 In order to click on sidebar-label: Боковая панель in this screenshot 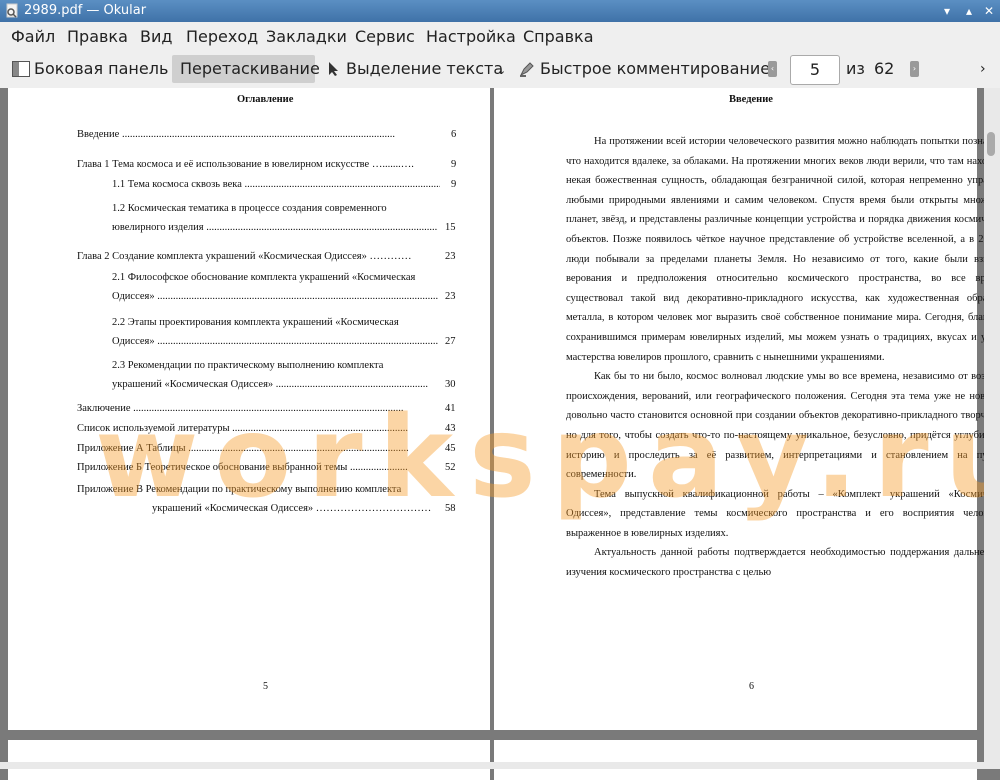, I will do `click(101, 68)`.